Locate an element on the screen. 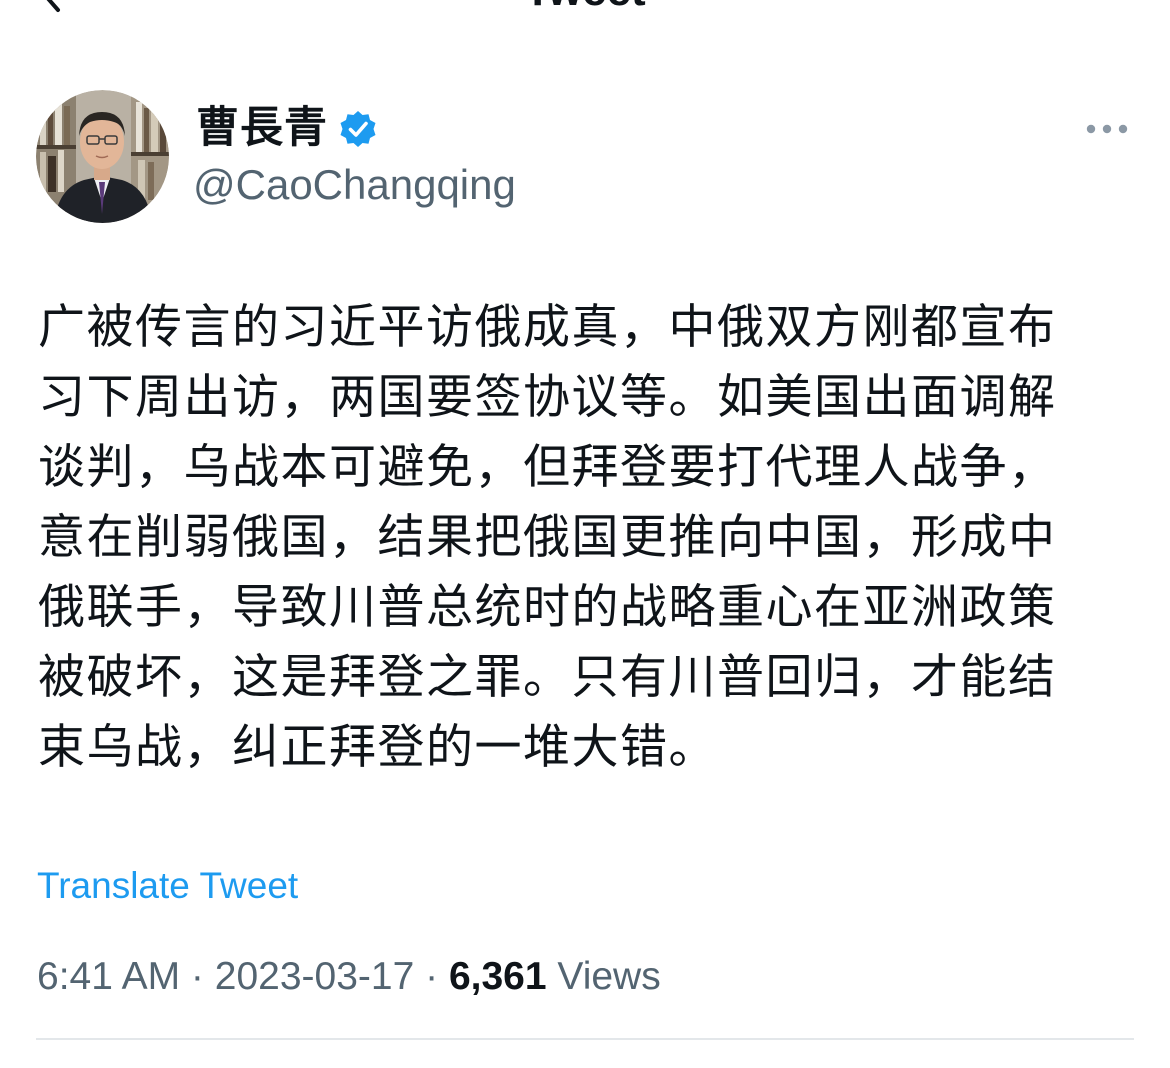 Image resolution: width=1170 pixels, height=1068 pixels. avatar is located at coordinates (102, 156).